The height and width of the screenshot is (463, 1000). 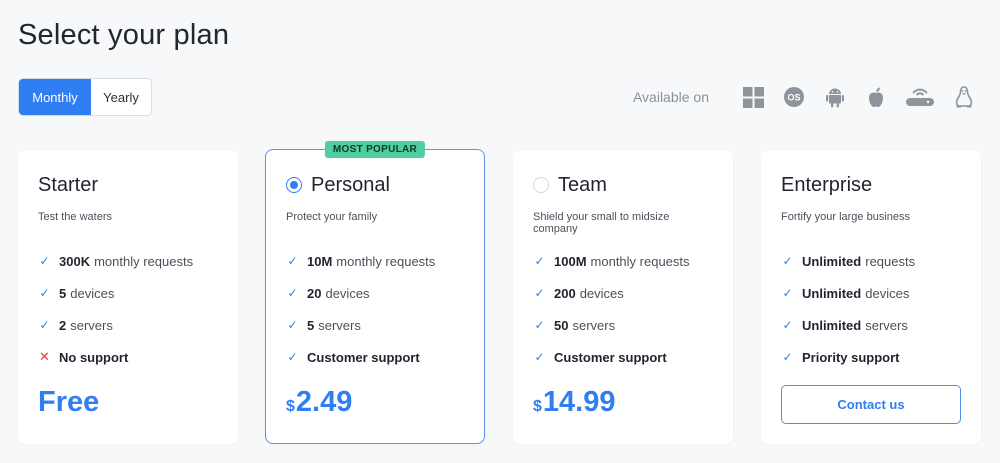 What do you see at coordinates (324, 325) in the screenshot?
I see `feature-item: ✓ 5 servers` at bounding box center [324, 325].